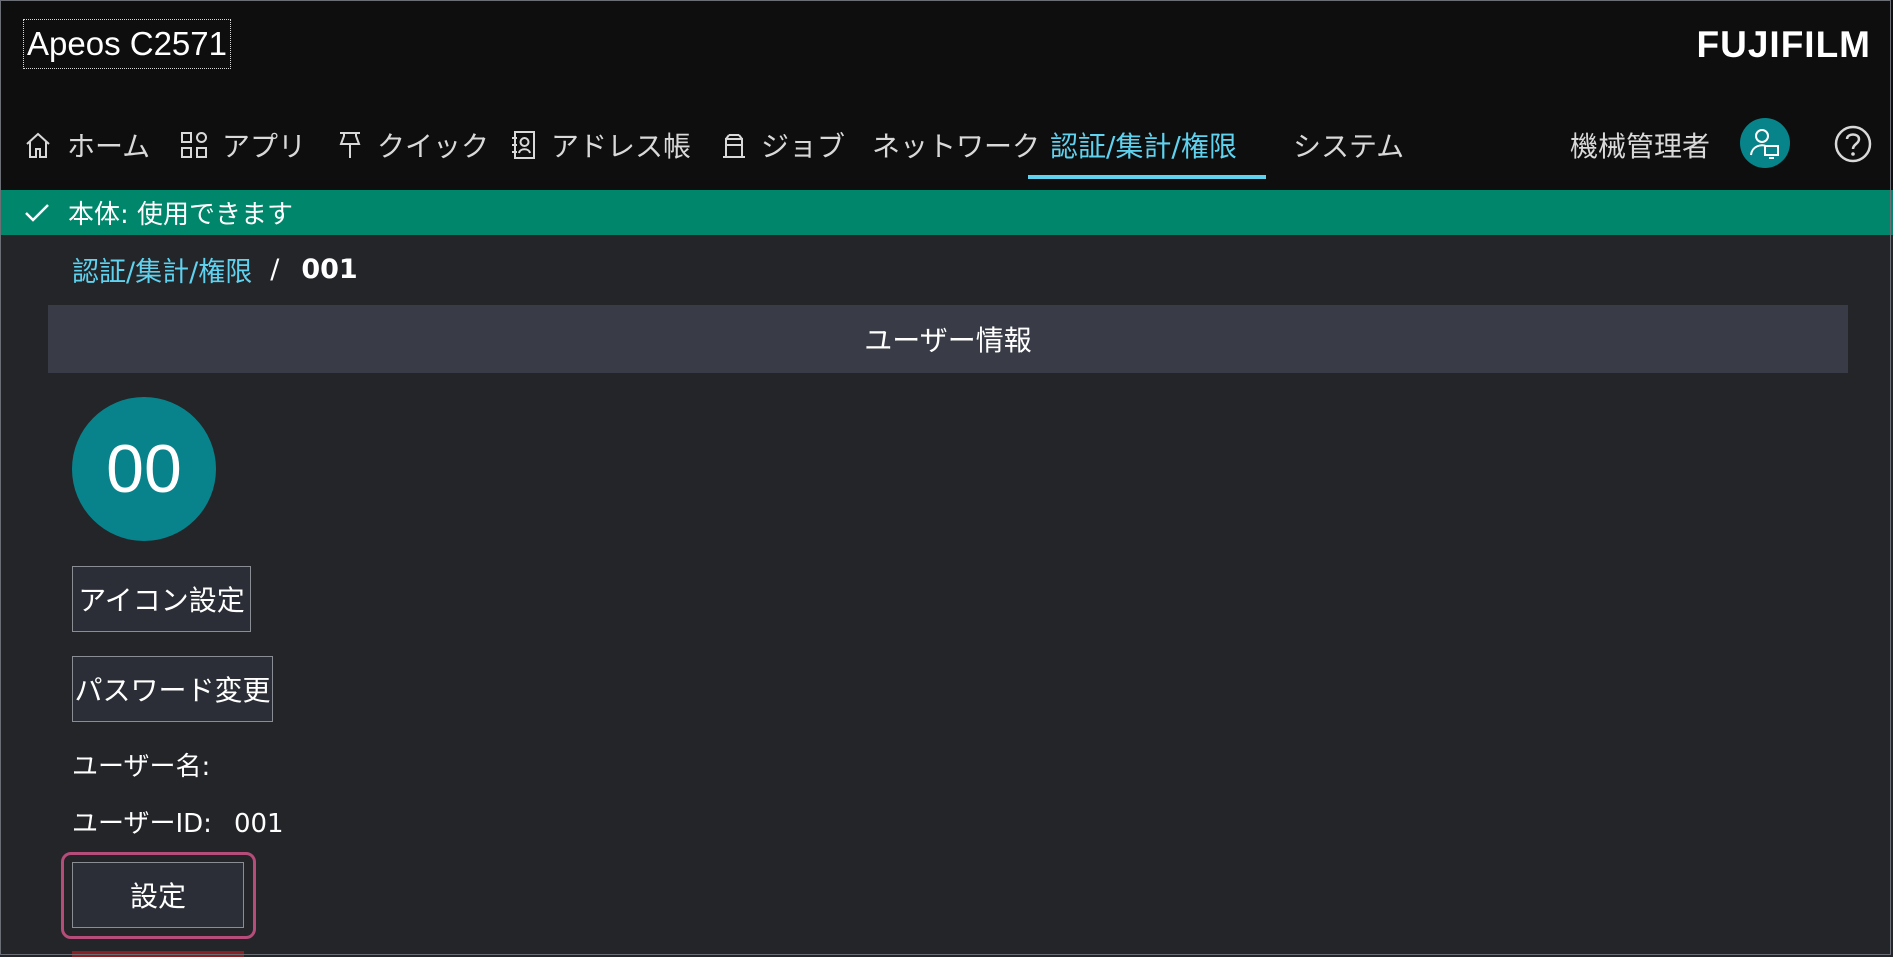 The width and height of the screenshot is (1893, 957). Describe the element at coordinates (109, 146) in the screenshot. I see `nav-home-label: ホーム` at that location.